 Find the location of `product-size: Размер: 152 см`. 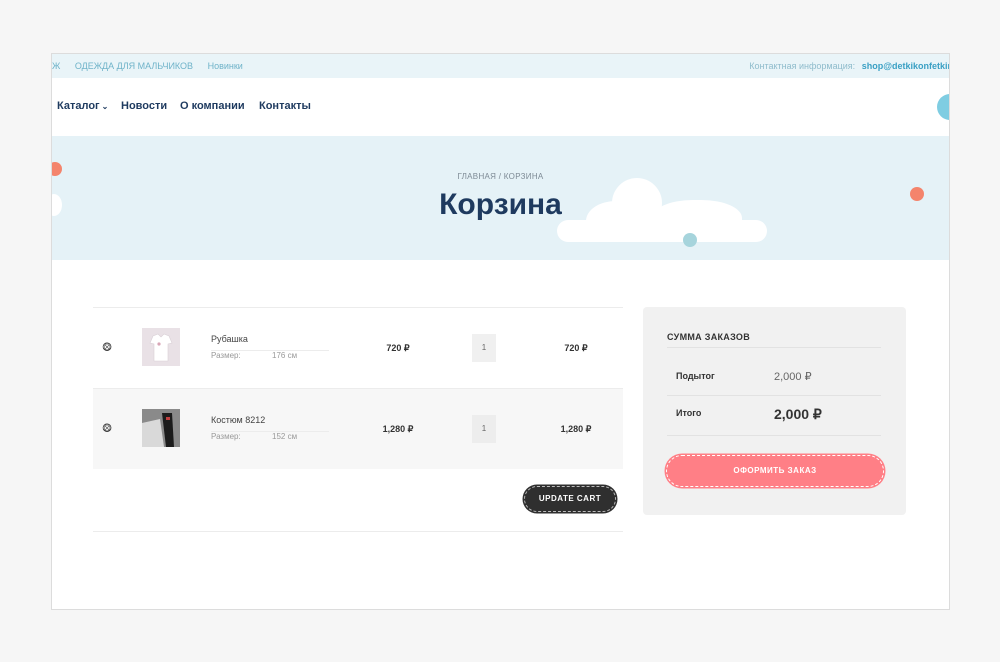

product-size: Размер: 152 см is located at coordinates (270, 436).